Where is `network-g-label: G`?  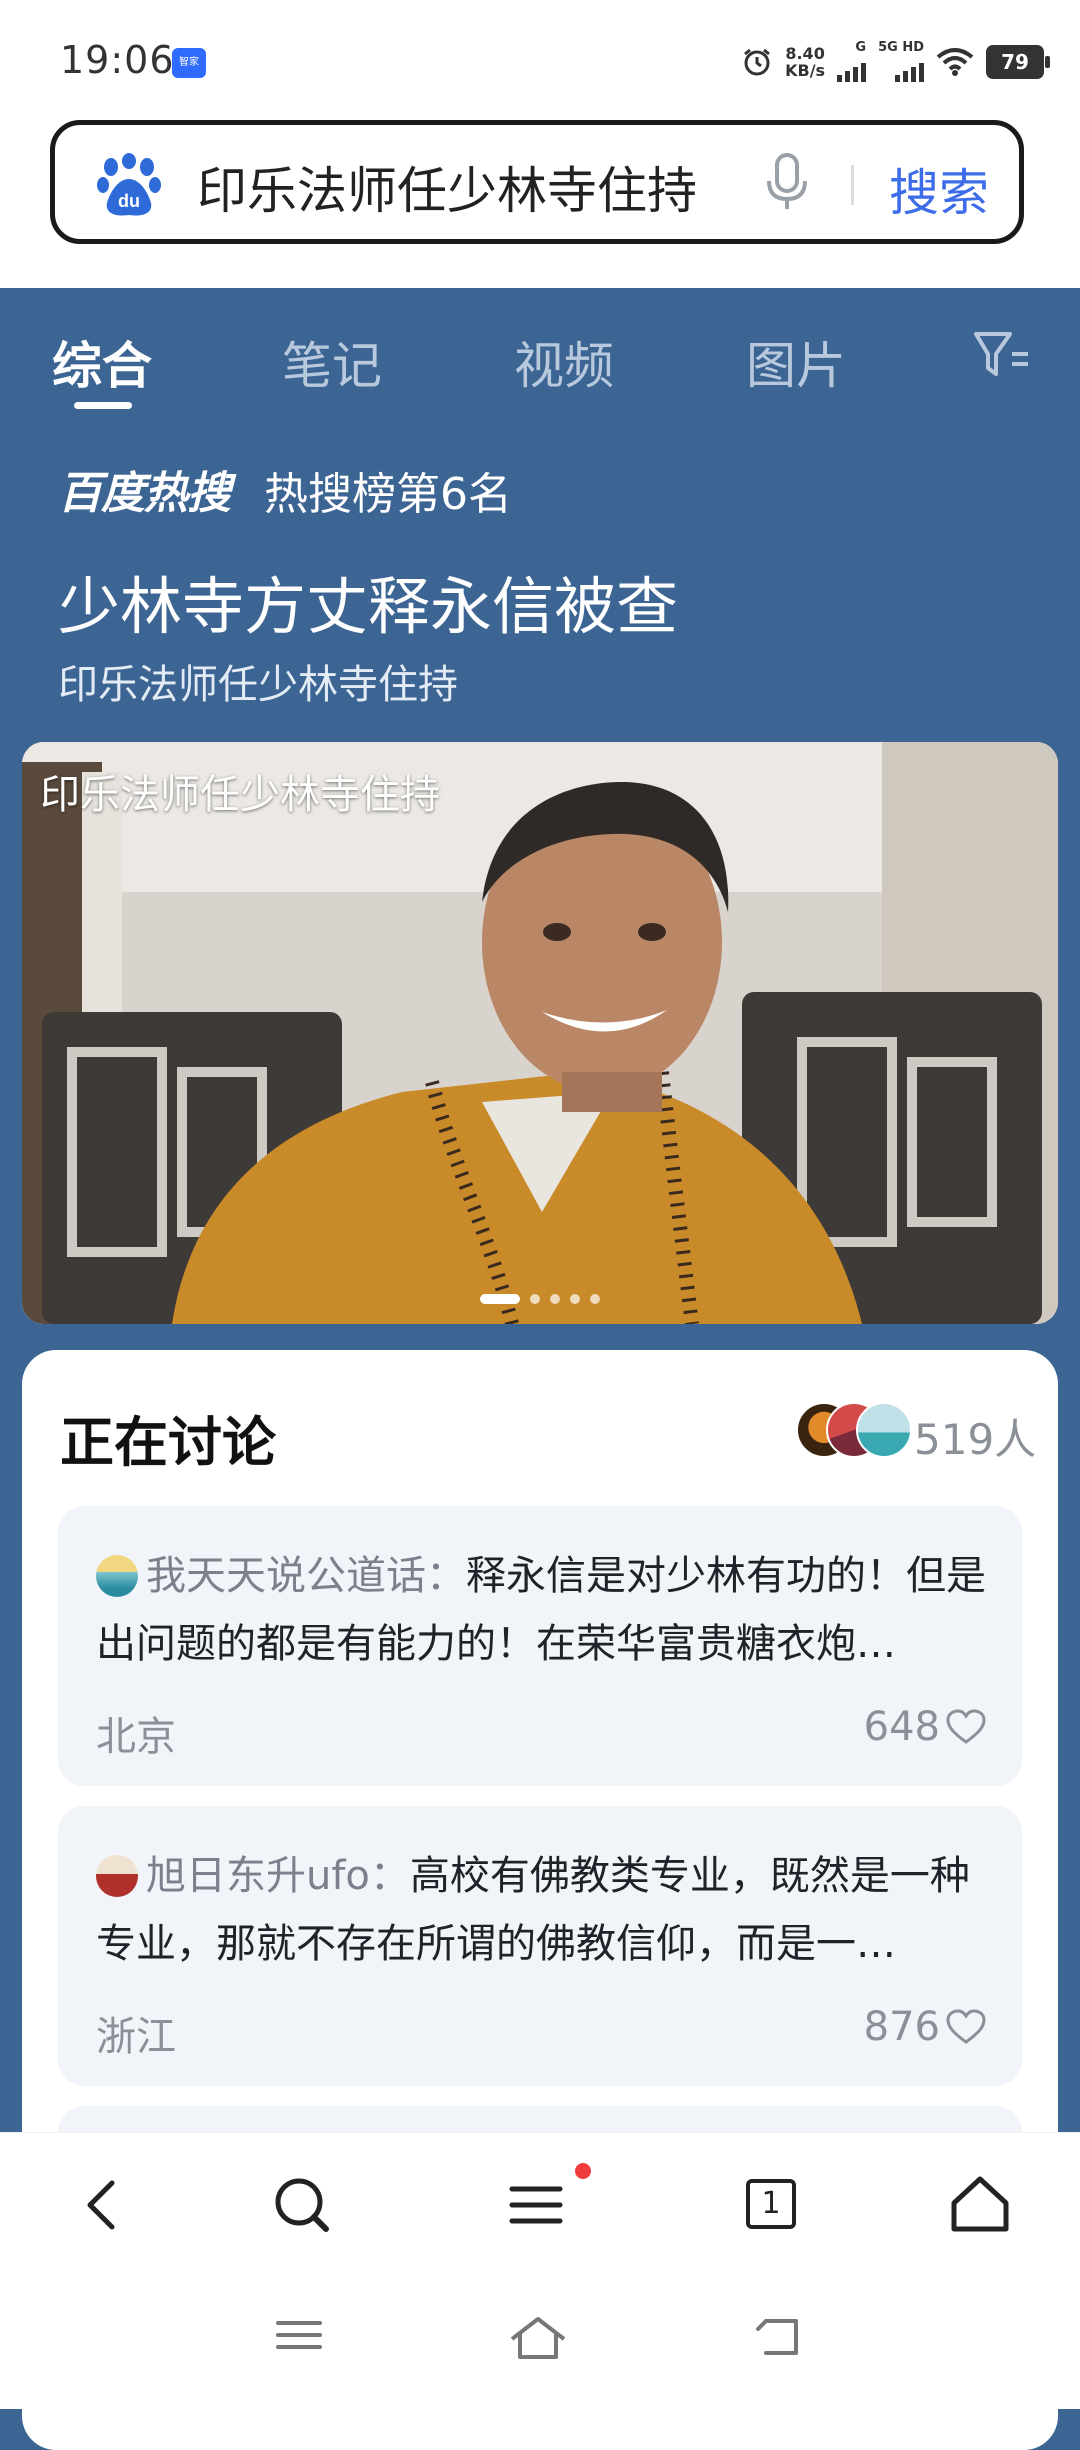
network-g-label: G is located at coordinates (861, 47).